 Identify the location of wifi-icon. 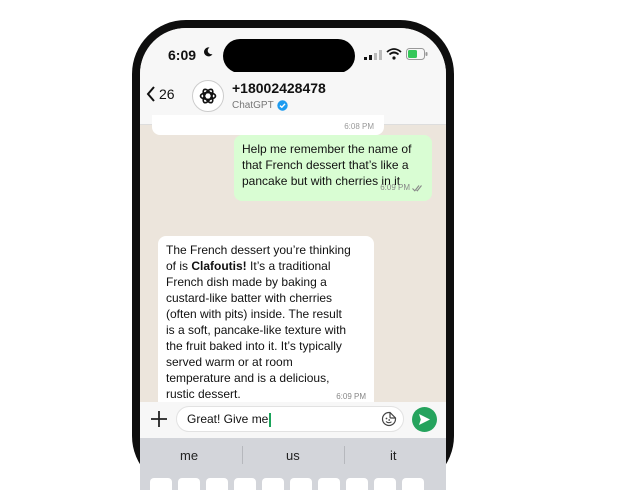
(394, 54).